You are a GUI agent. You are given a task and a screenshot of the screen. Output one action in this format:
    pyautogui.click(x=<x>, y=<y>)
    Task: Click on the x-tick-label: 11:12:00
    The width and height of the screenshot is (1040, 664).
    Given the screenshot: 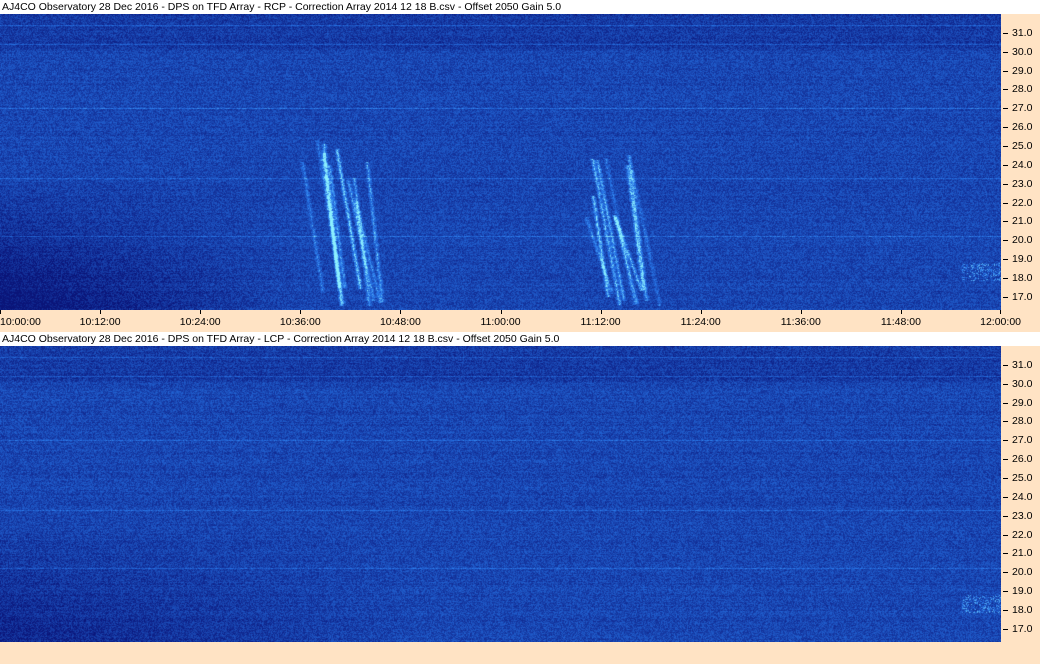 What is the action you would take?
    pyautogui.click(x=600, y=322)
    